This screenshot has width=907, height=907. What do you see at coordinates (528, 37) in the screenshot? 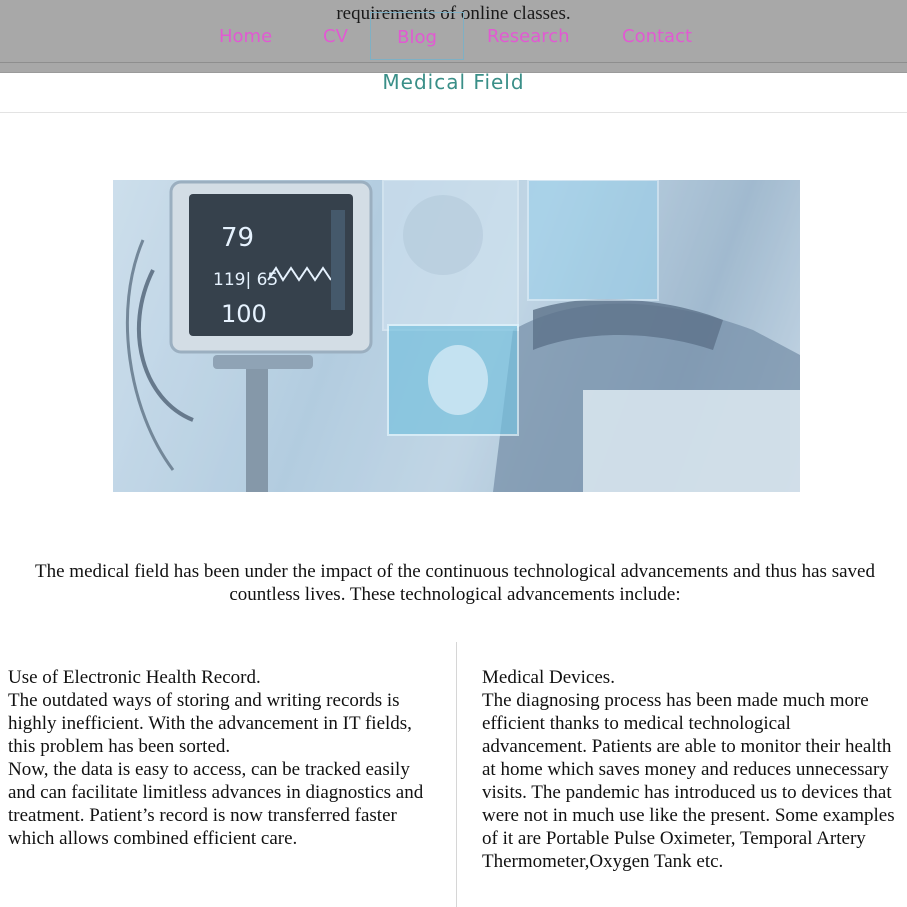
I see `nav-research: Research` at bounding box center [528, 37].